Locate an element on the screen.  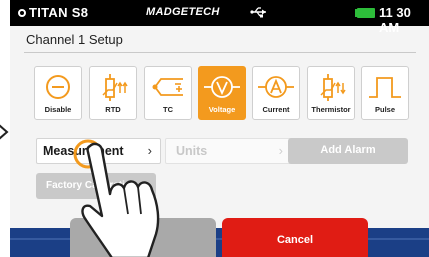
sensor-type-pulse: Pulse is located at coordinates (385, 93).